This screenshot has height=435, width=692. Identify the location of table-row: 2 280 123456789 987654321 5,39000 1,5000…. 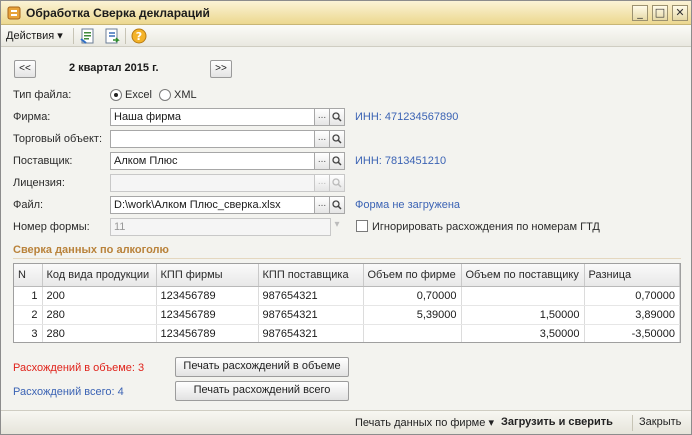
(347, 315).